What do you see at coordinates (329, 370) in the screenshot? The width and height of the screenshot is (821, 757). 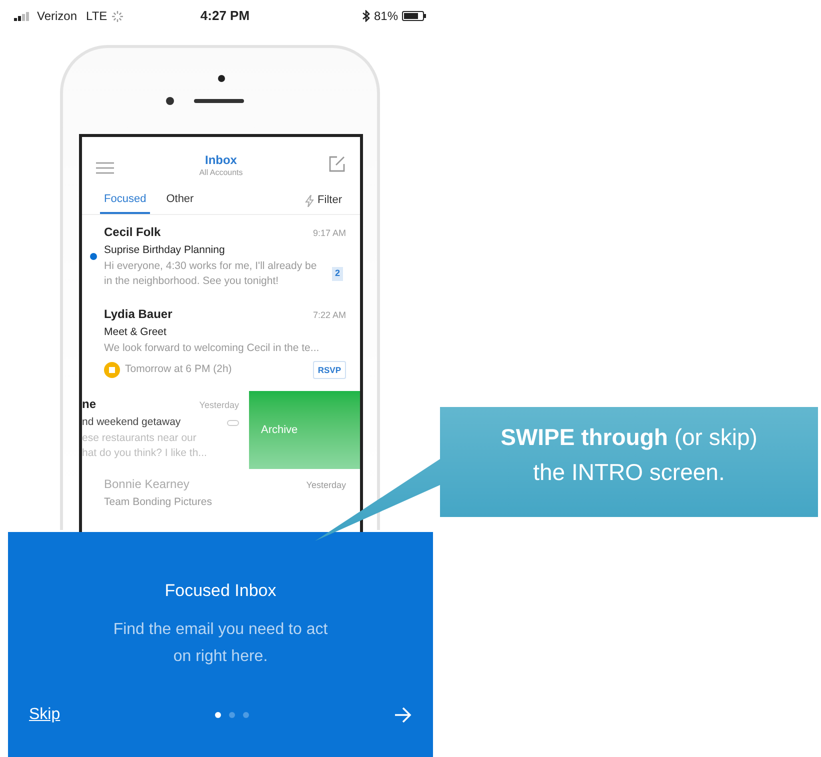 I see `rsvp-button: RSVP` at bounding box center [329, 370].